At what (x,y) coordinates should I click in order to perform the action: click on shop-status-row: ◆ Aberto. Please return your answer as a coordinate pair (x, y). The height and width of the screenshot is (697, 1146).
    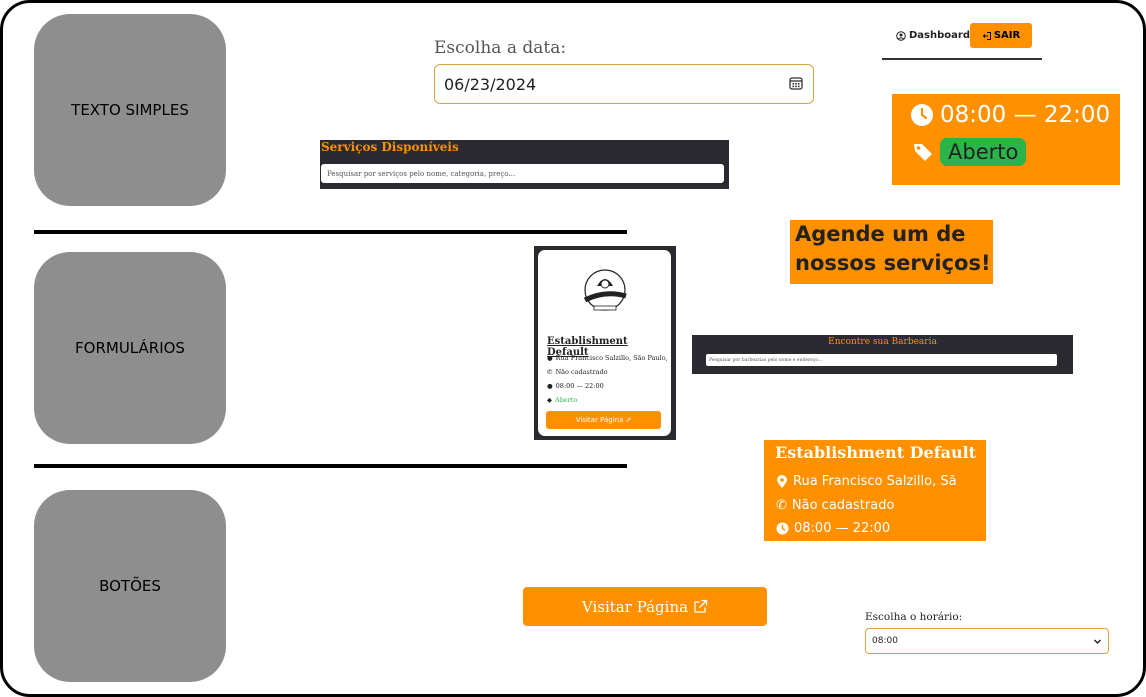
    Looking at the image, I should click on (562, 400).